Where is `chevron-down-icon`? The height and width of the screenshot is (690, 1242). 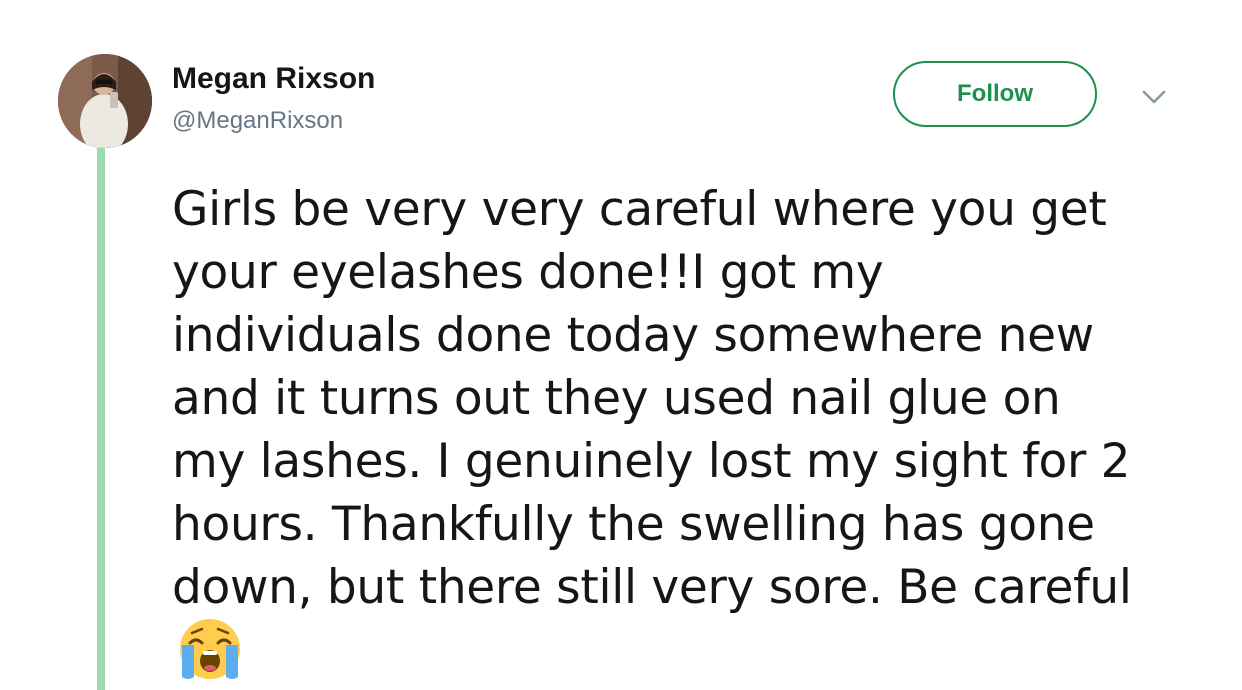
chevron-down-icon is located at coordinates (1154, 97).